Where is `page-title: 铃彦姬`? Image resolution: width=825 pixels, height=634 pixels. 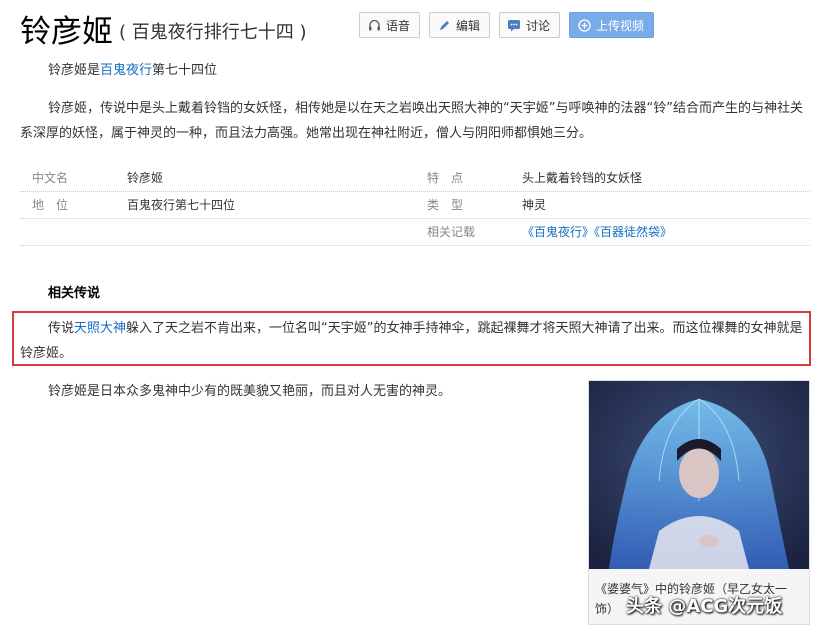
page-title: 铃彦姬 is located at coordinates (66, 31).